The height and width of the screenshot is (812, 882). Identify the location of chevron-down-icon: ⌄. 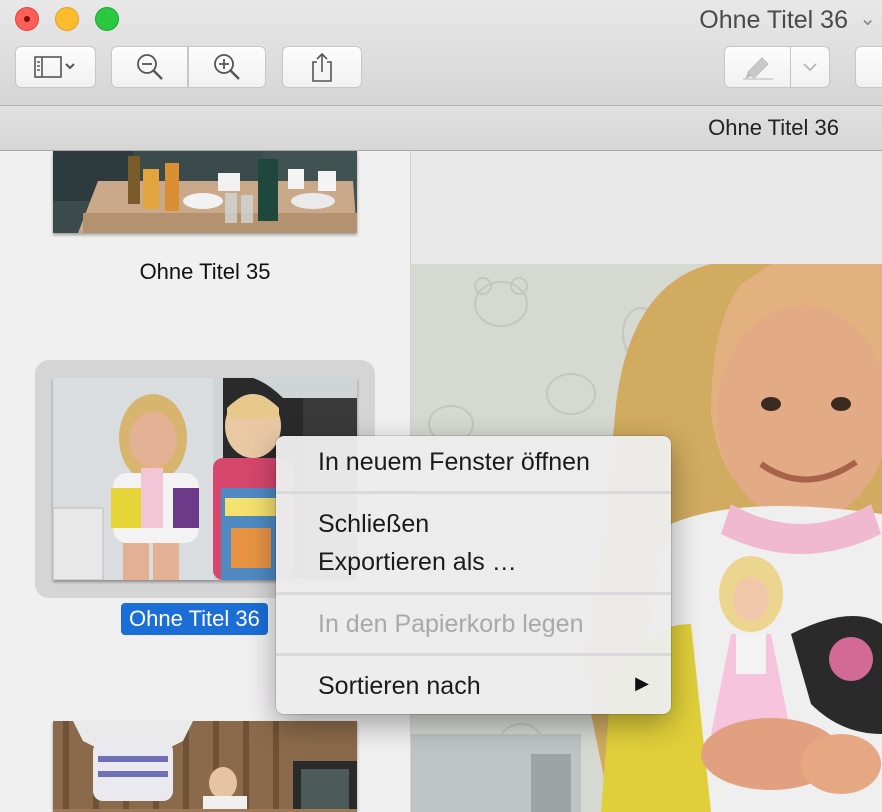
(867, 18).